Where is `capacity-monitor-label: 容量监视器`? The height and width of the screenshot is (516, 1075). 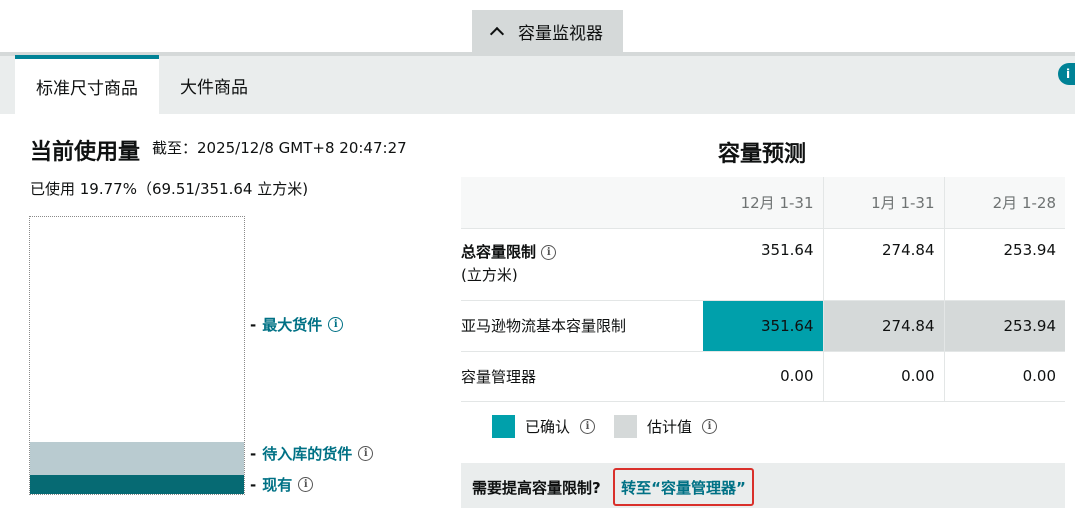
capacity-monitor-label: 容量监视器 is located at coordinates (560, 33).